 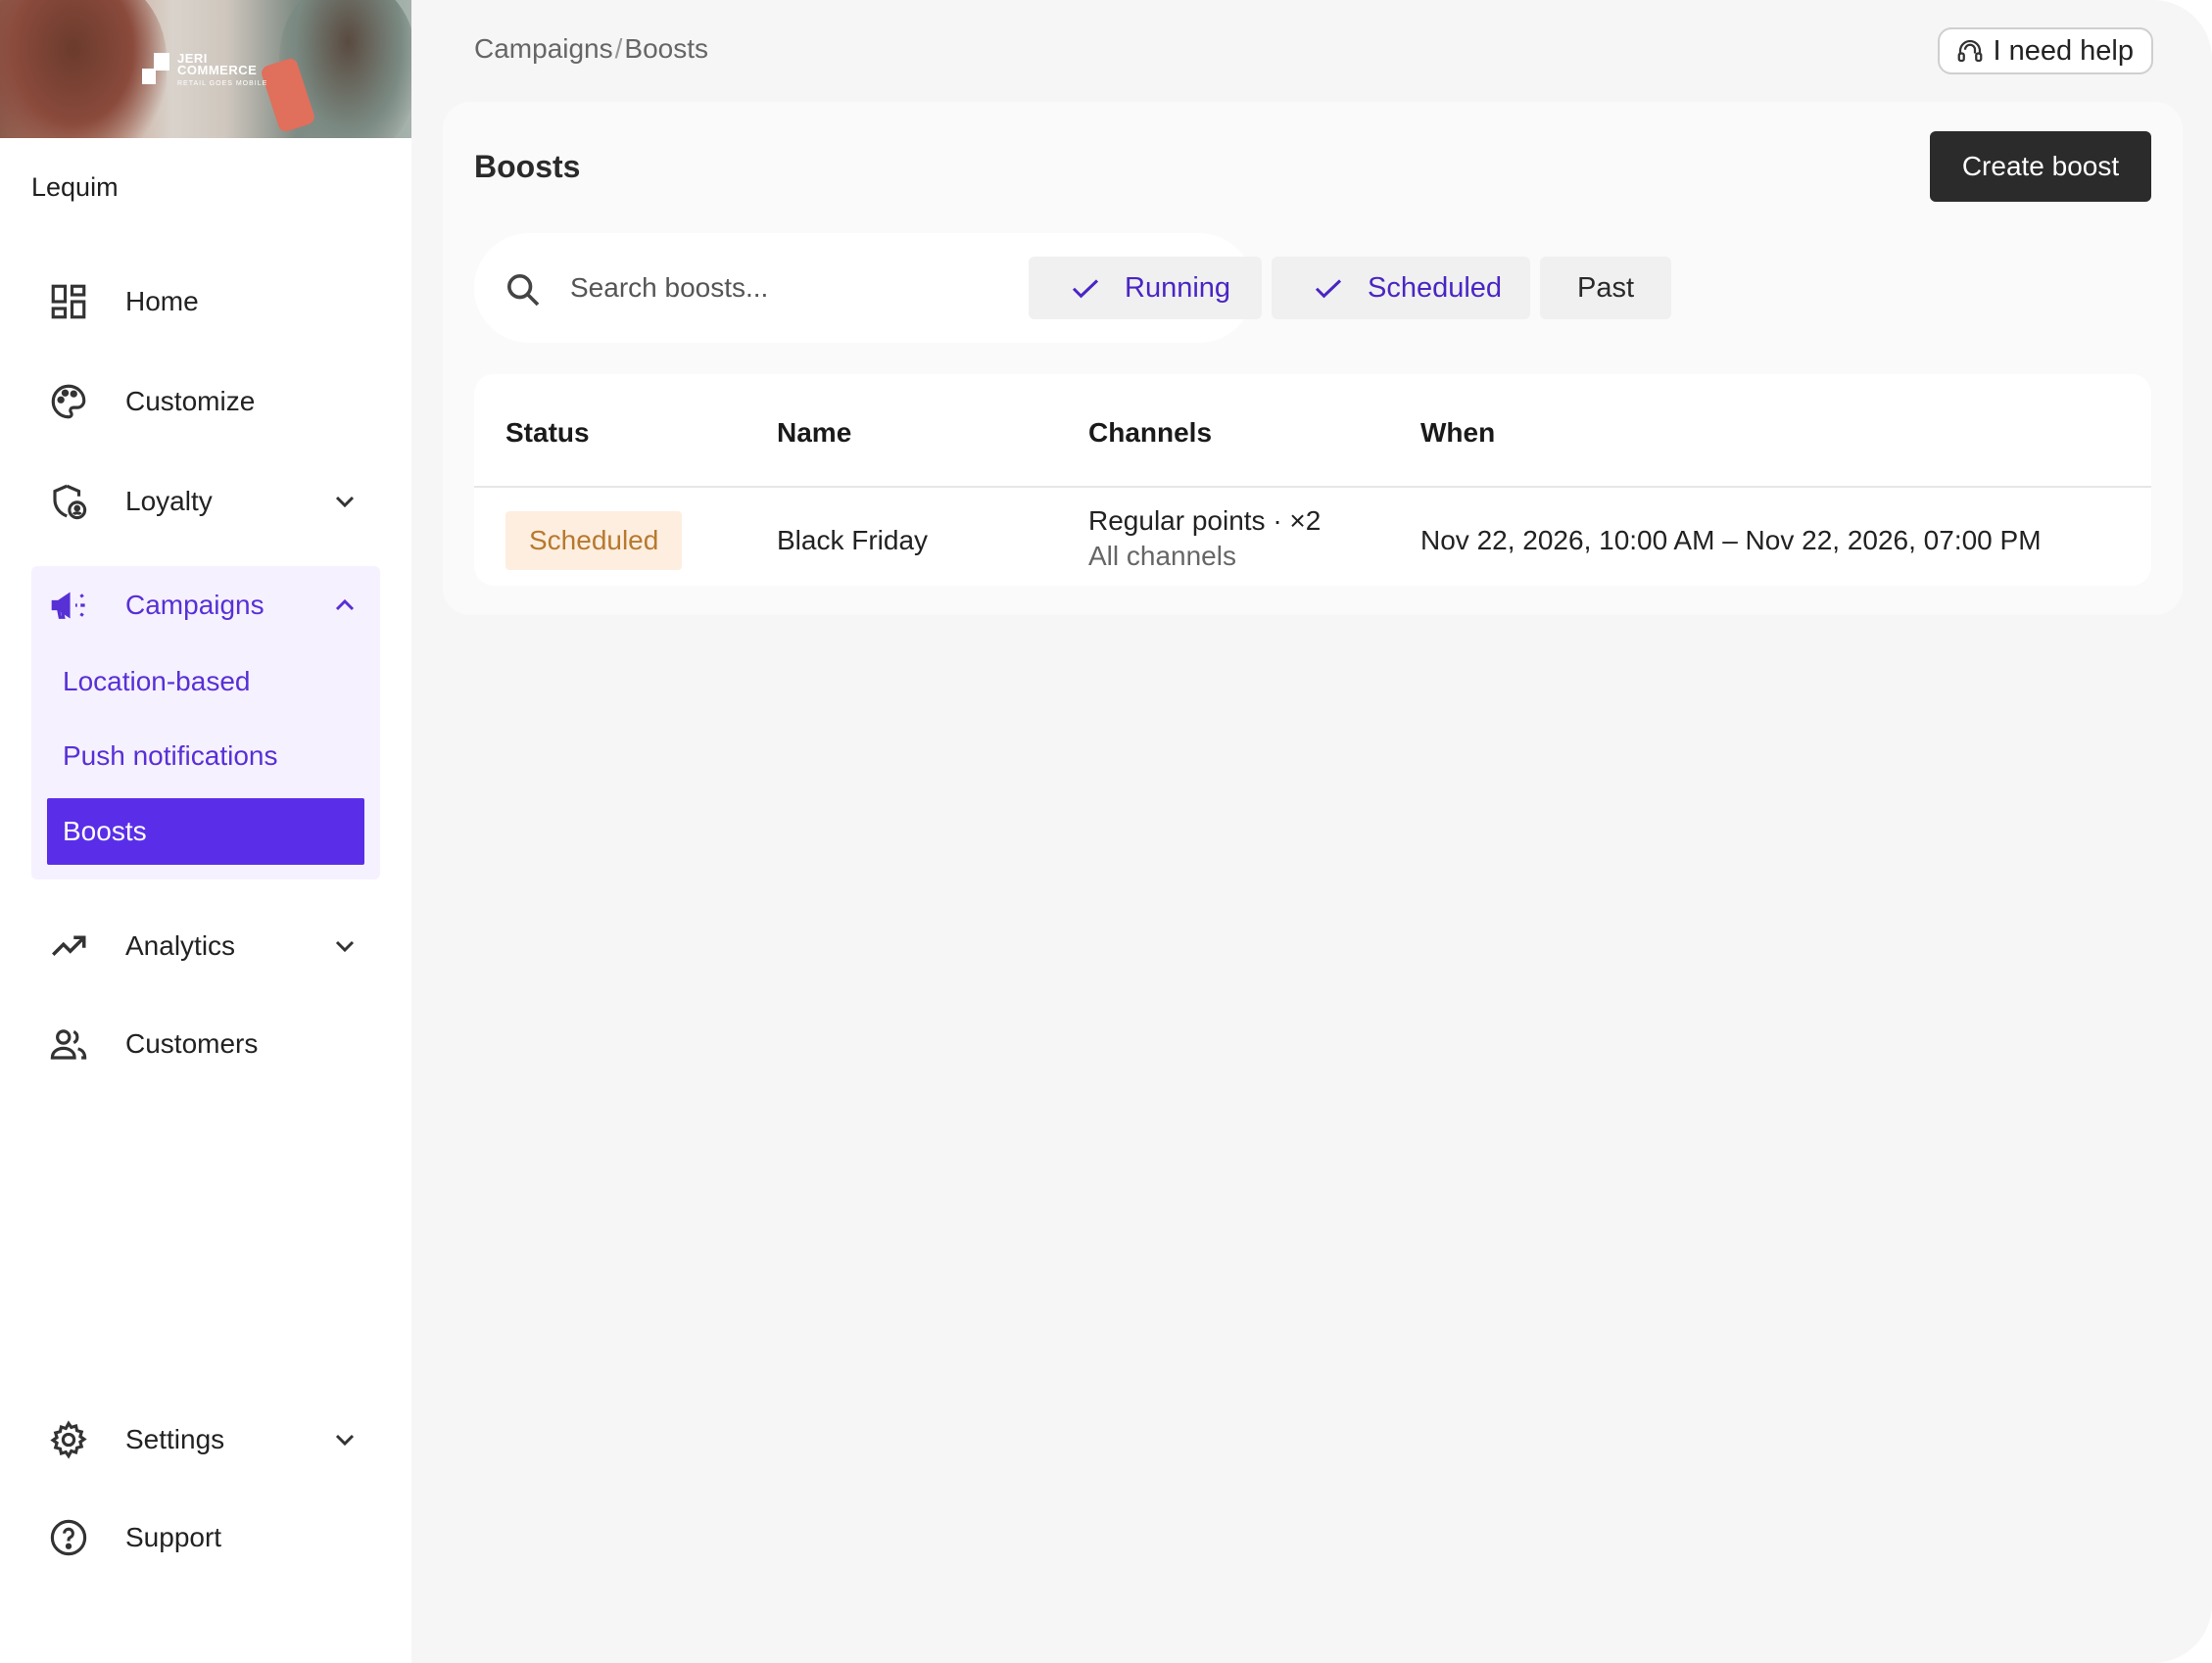 I want to click on filter-chip-label: Past, so click(x=1605, y=287).